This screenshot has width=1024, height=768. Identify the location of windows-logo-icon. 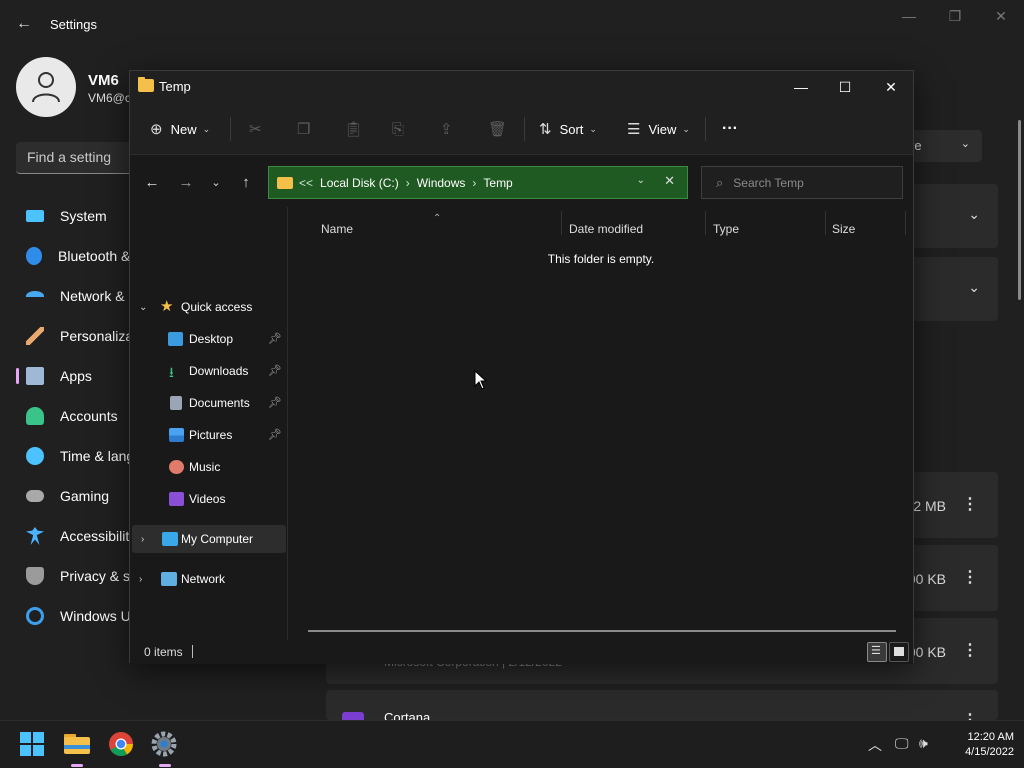
(32, 744).